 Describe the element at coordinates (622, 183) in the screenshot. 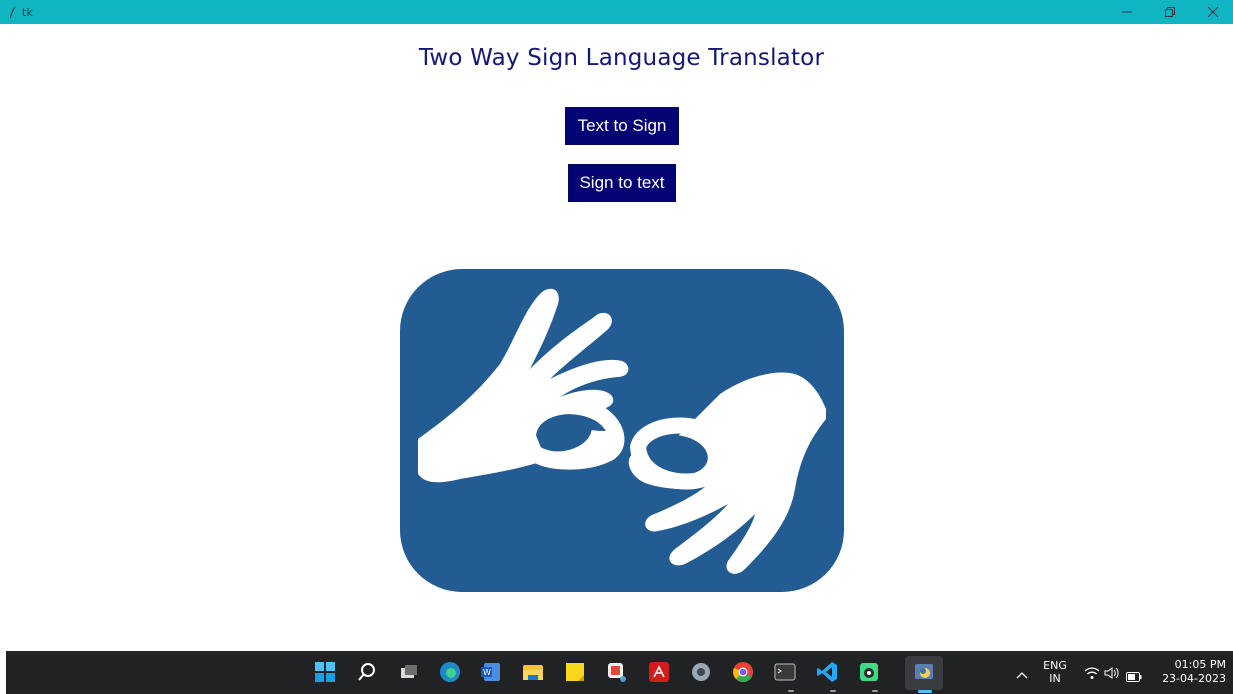

I see `sign-to-text-button: Sign to text` at that location.